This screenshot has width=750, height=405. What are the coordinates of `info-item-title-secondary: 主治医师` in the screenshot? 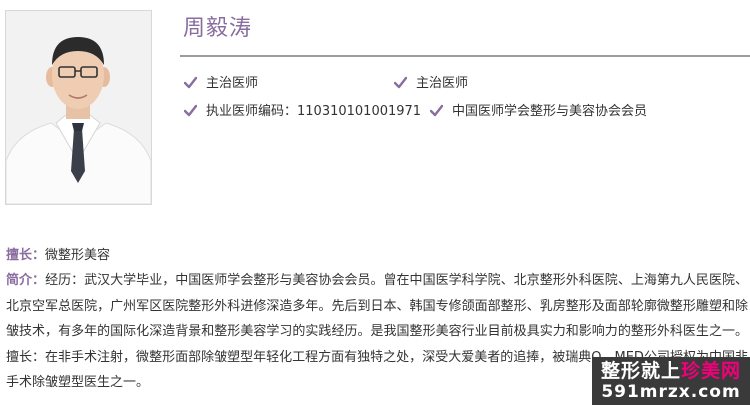 It's located at (431, 81).